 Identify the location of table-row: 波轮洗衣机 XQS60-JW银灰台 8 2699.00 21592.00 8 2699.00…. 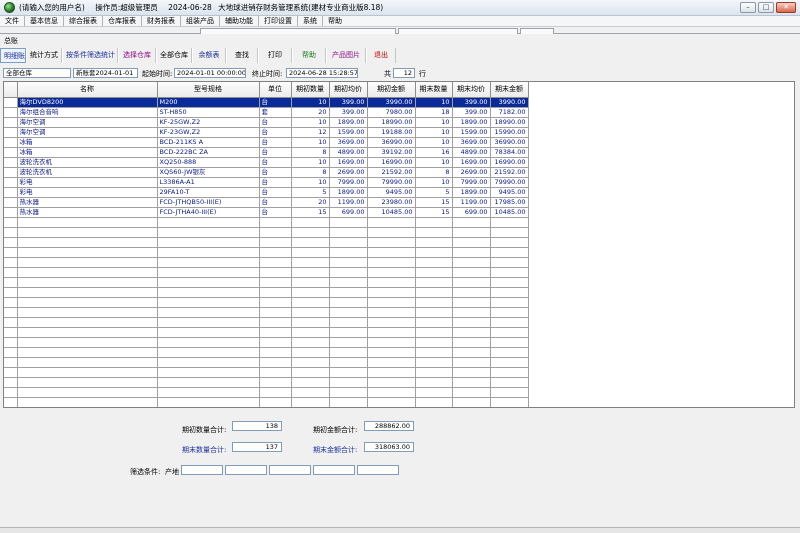
(266, 172).